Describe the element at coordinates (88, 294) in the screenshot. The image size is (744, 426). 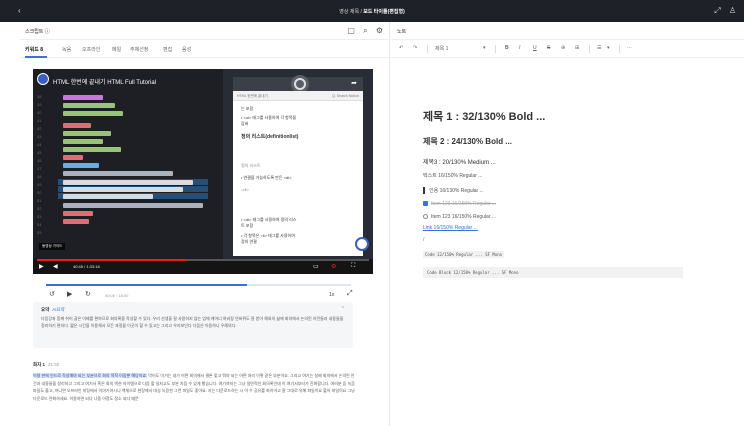
I see `forward-icon: ↻` at that location.